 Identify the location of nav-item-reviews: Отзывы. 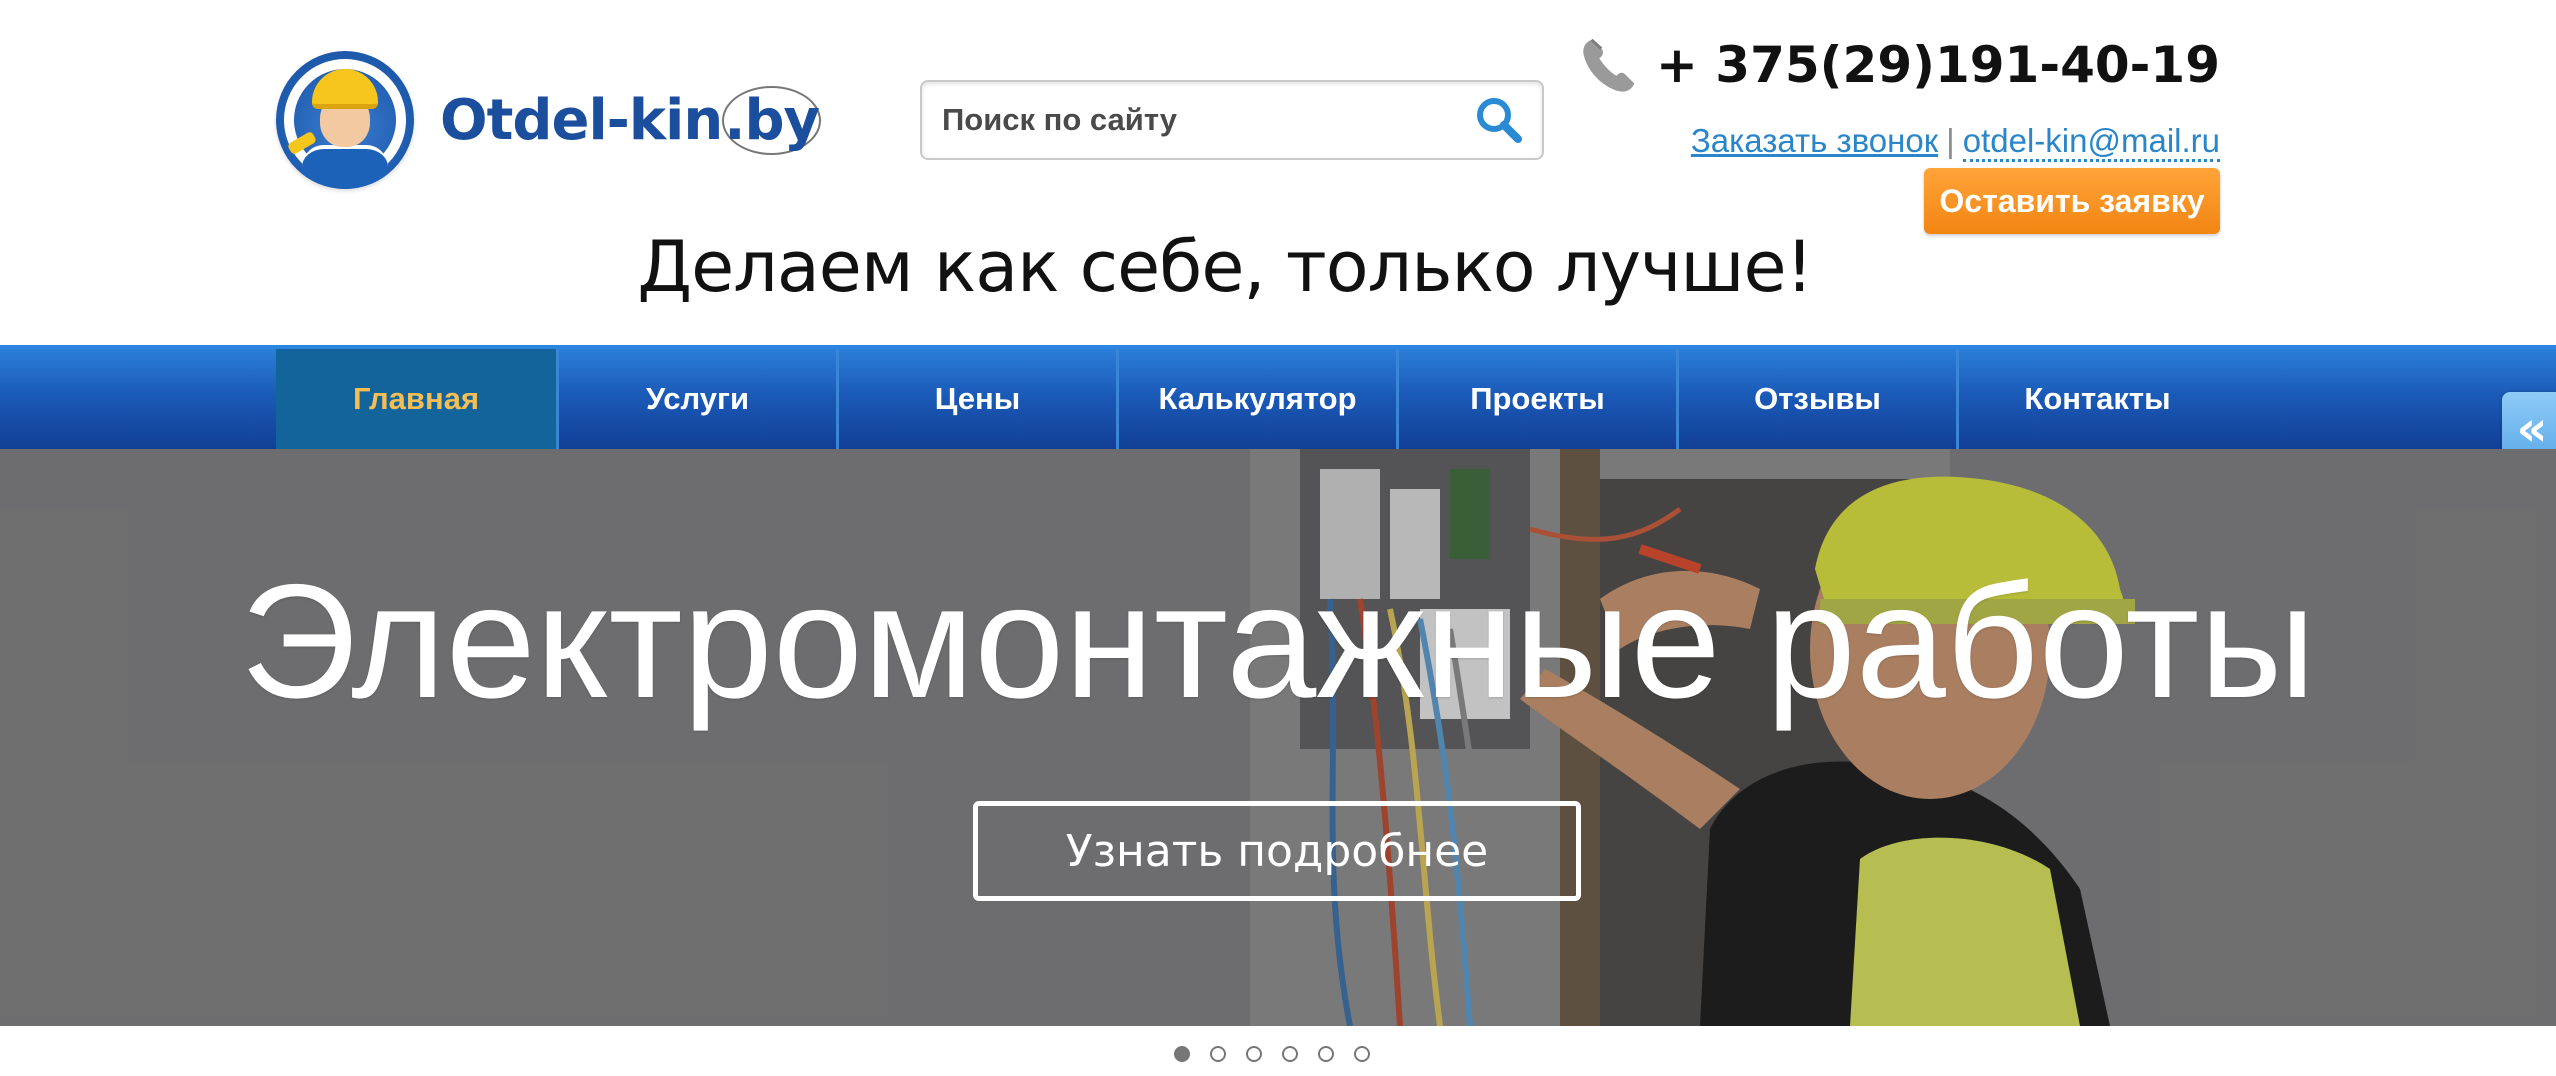
(1816, 399).